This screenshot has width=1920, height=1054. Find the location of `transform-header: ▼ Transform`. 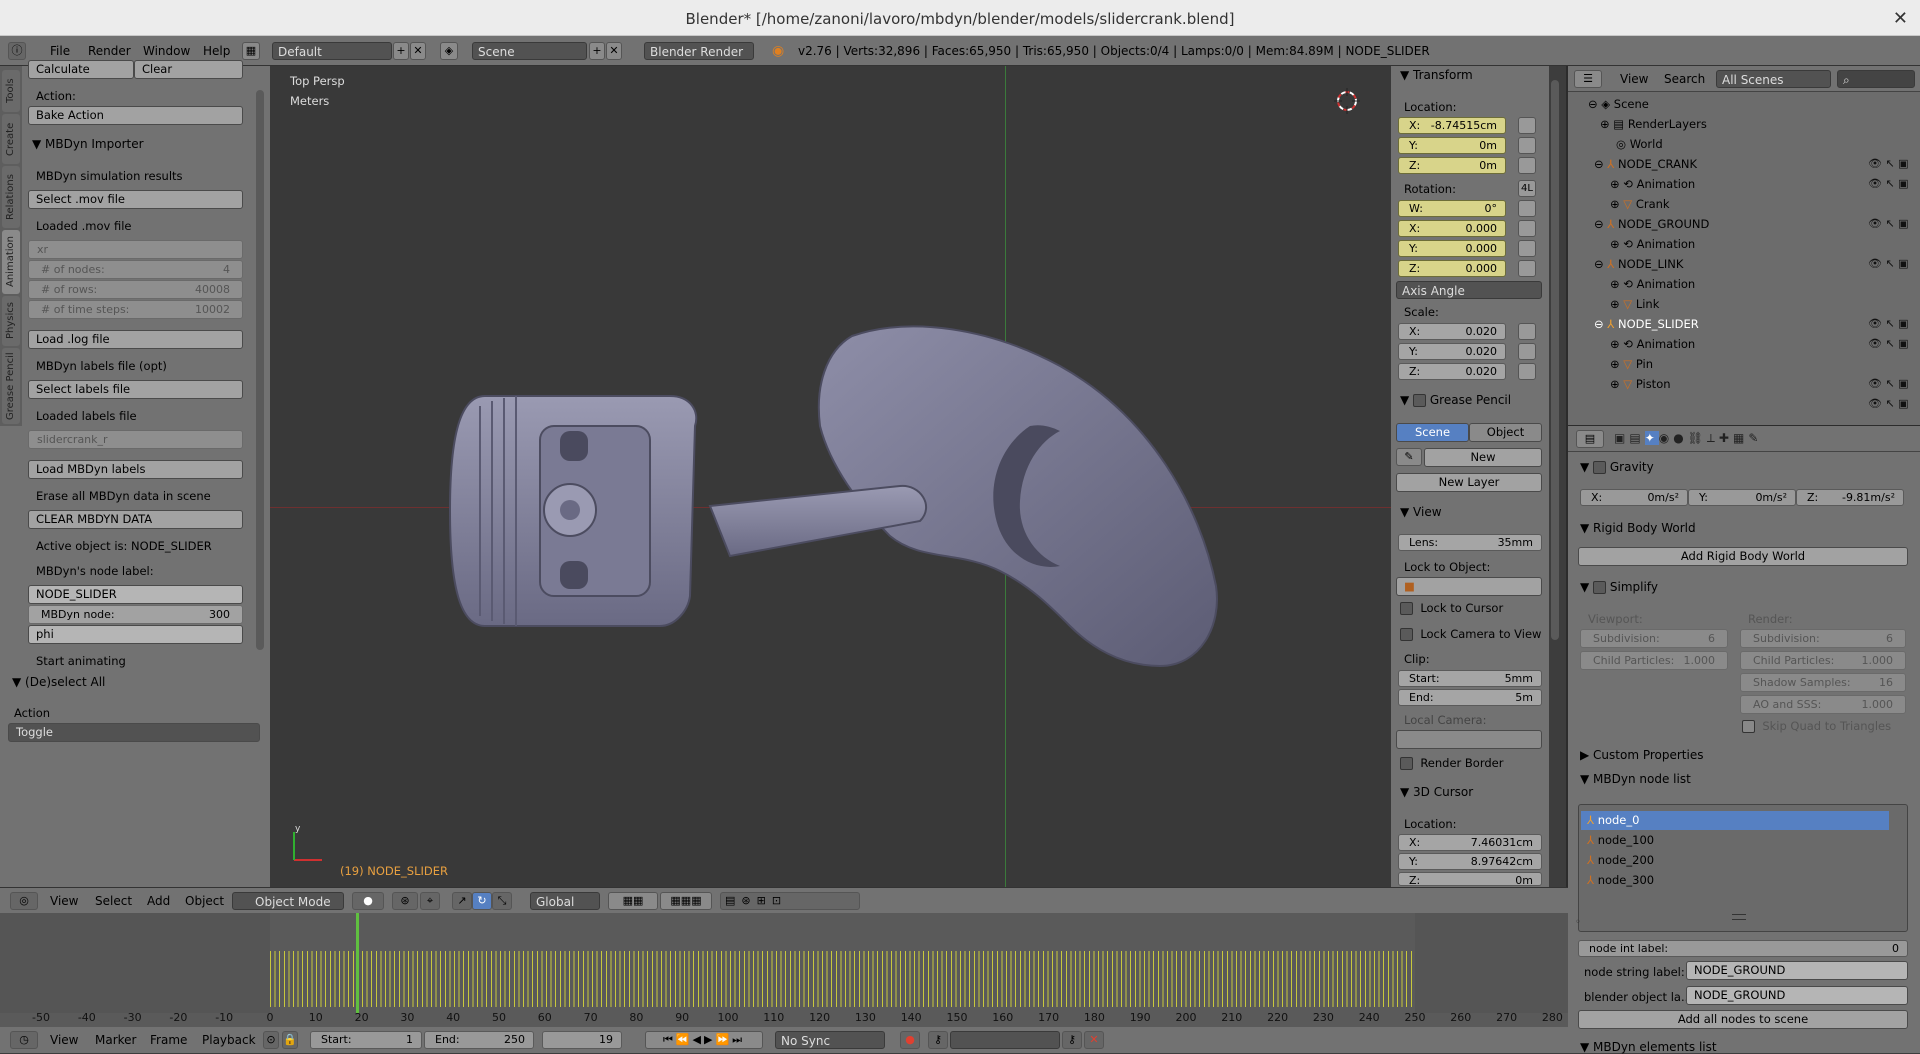

transform-header: ▼ Transform is located at coordinates (1436, 75).